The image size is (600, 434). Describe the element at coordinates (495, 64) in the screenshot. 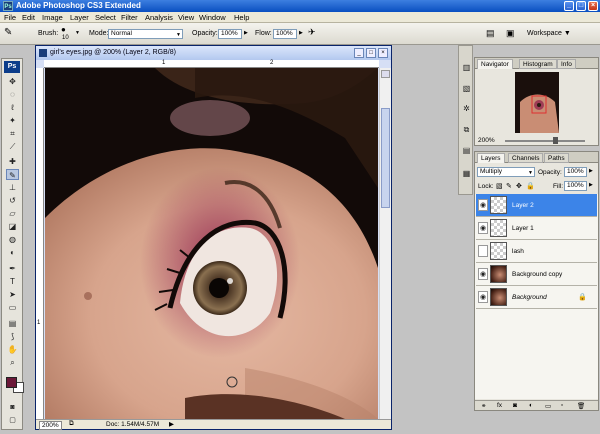

I see `tab-navigator: Navigator` at that location.